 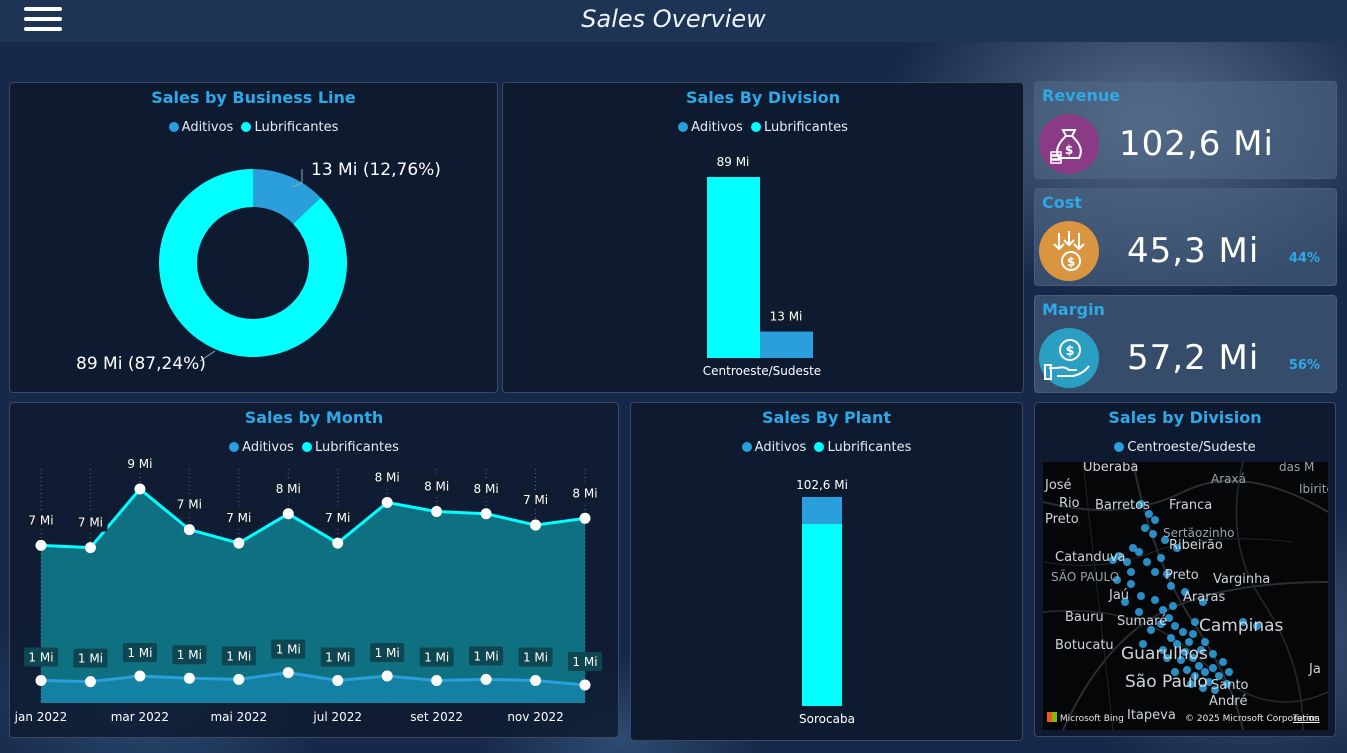 What do you see at coordinates (1090, 557) in the screenshot?
I see `map-place-label: Catanduva` at bounding box center [1090, 557].